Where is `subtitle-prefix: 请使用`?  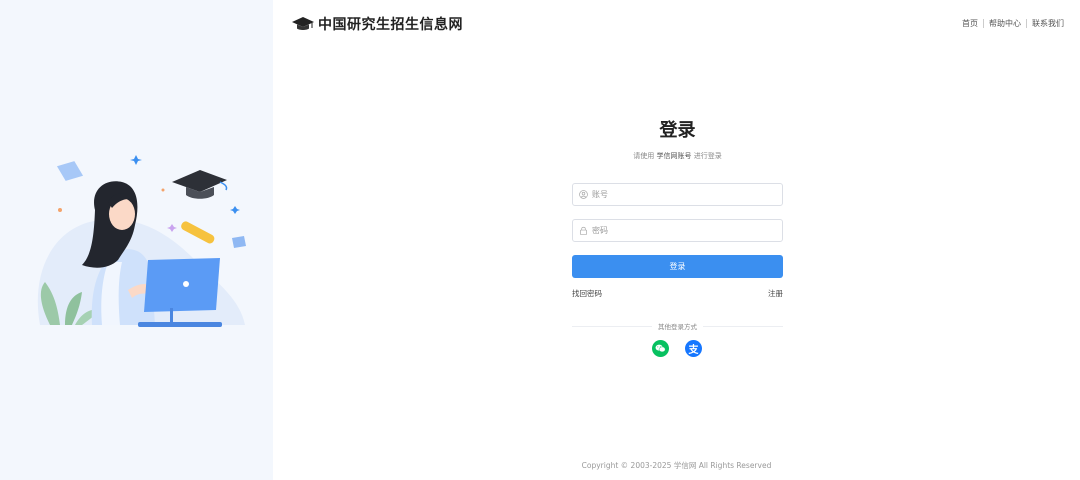 subtitle-prefix: 请使用 is located at coordinates (644, 156).